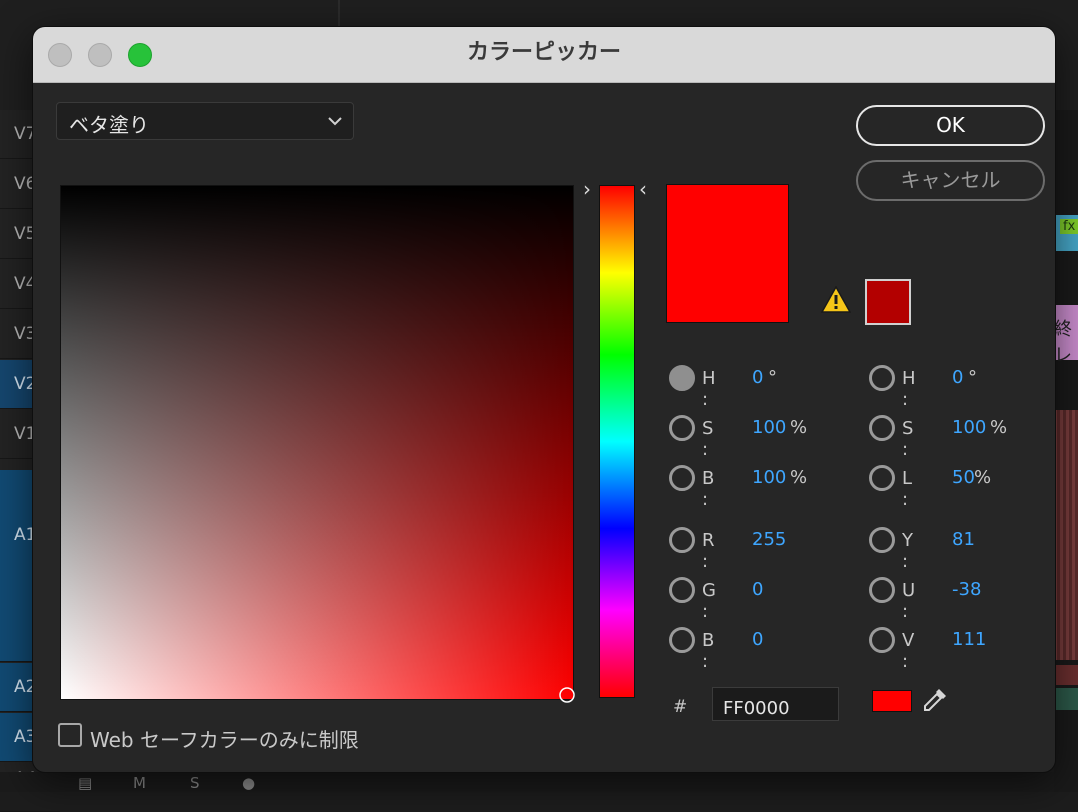  I want to click on yuv-y-radio, so click(882, 540).